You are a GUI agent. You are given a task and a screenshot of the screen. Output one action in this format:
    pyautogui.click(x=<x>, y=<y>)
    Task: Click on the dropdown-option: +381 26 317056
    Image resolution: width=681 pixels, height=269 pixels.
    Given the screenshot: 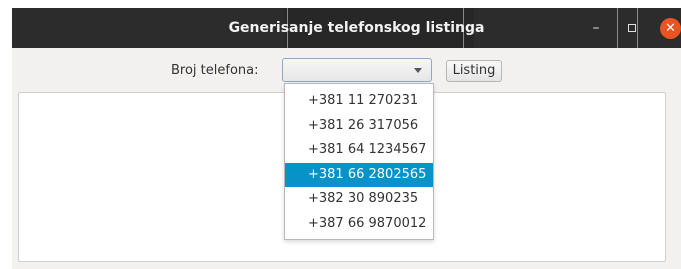 What is the action you would take?
    pyautogui.click(x=359, y=126)
    